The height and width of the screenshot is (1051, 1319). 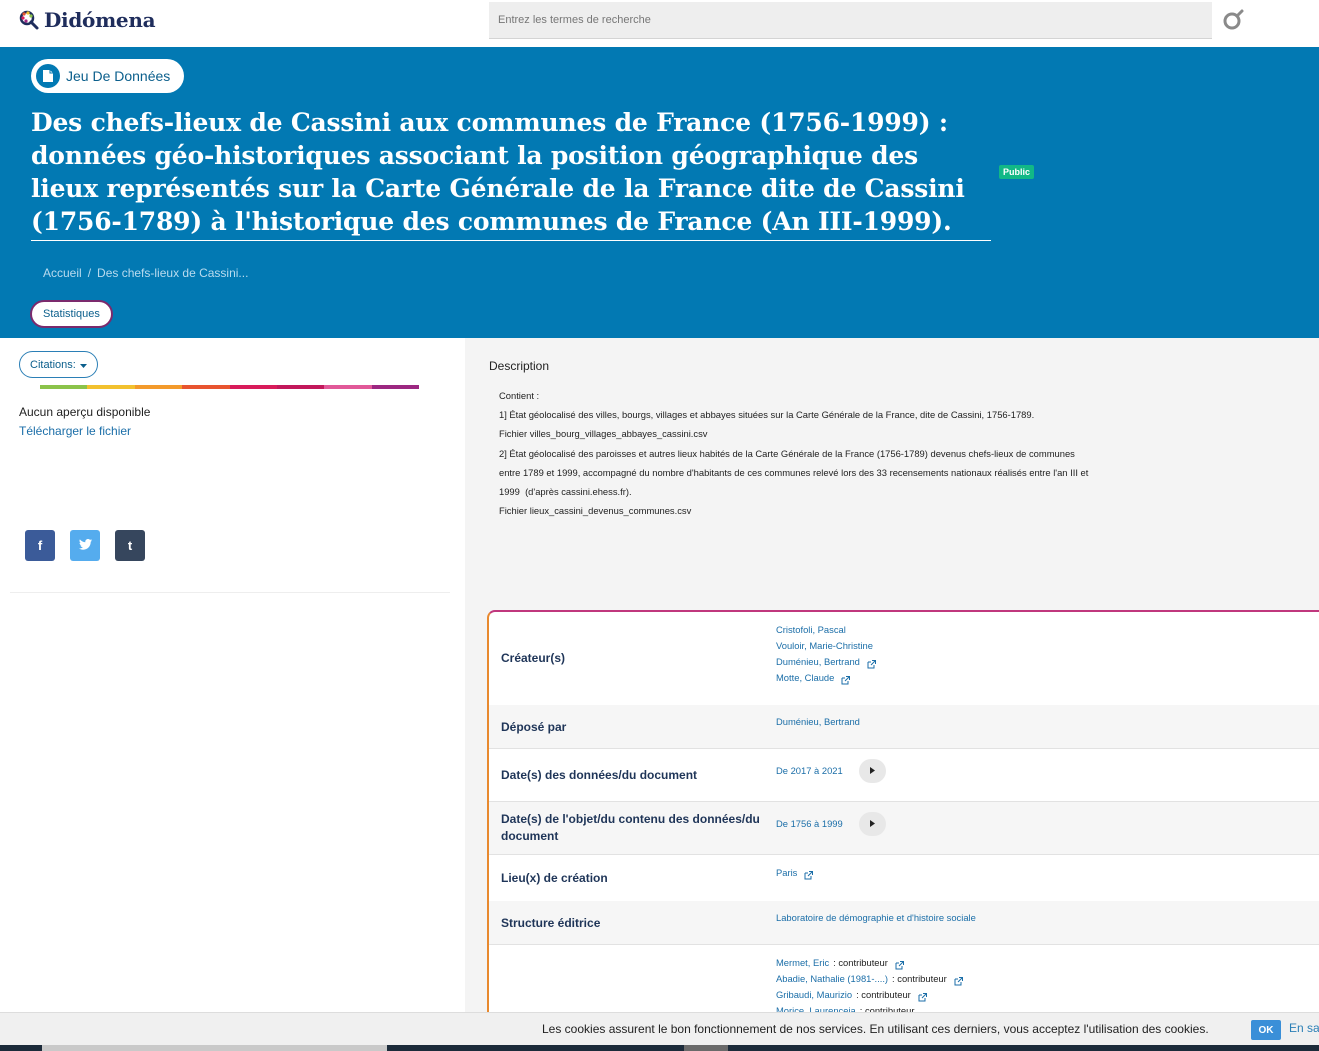 What do you see at coordinates (230, 592) in the screenshot?
I see `sidebar-divider` at bounding box center [230, 592].